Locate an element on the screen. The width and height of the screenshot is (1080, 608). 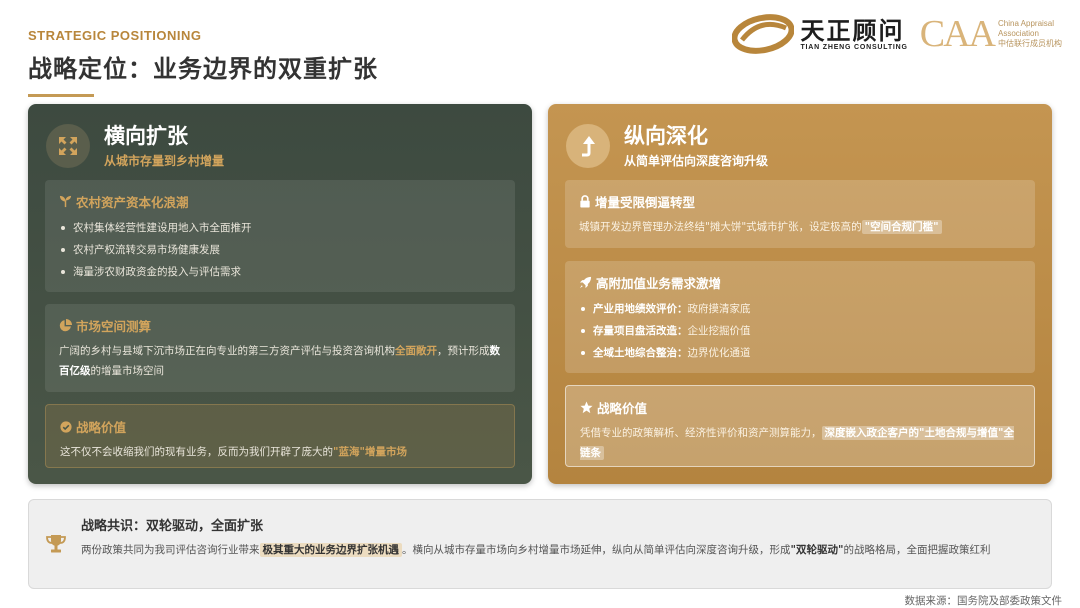
expand-arrows-icon is located at coordinates (68, 145).